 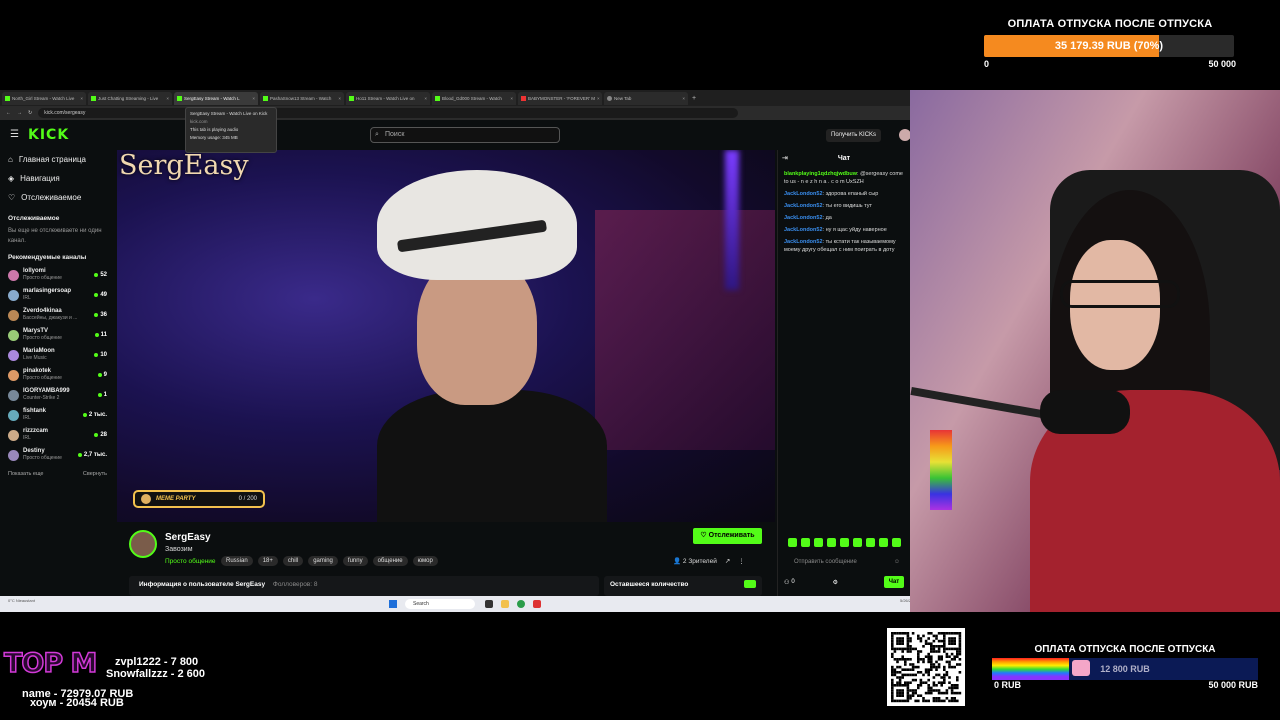 I want to click on sidebar-channel-item: Destiny Просто общение 2,7 тыс., so click(x=57, y=455).